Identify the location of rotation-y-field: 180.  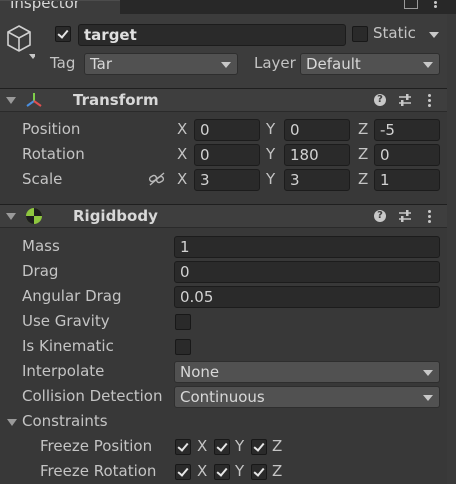
(317, 155).